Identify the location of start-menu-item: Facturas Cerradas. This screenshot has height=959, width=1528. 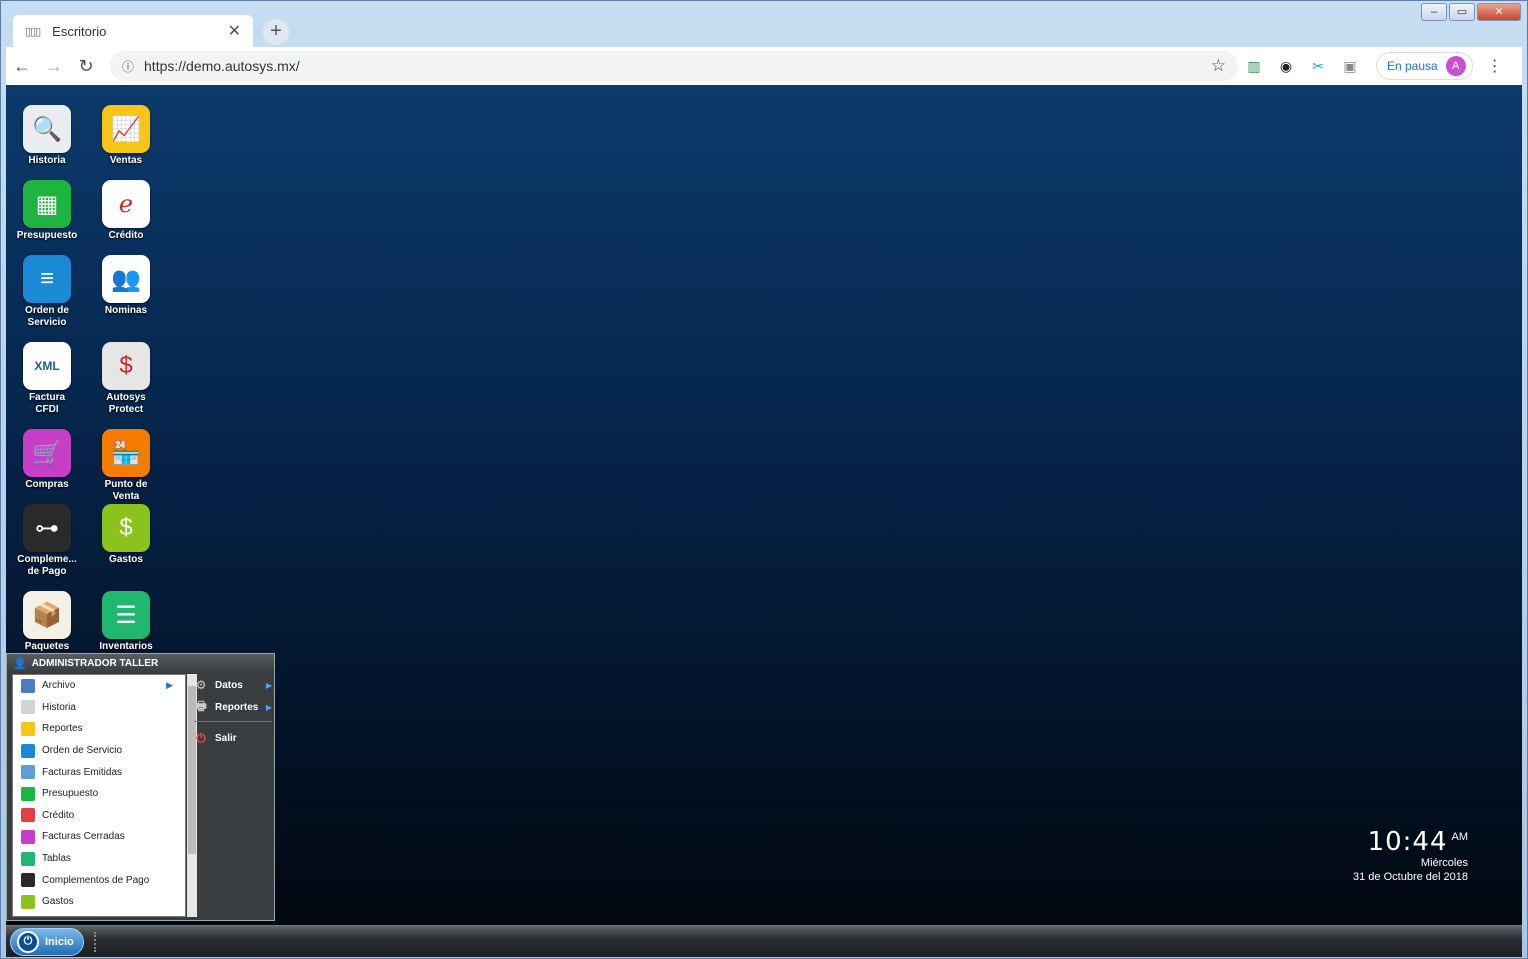
(99, 837).